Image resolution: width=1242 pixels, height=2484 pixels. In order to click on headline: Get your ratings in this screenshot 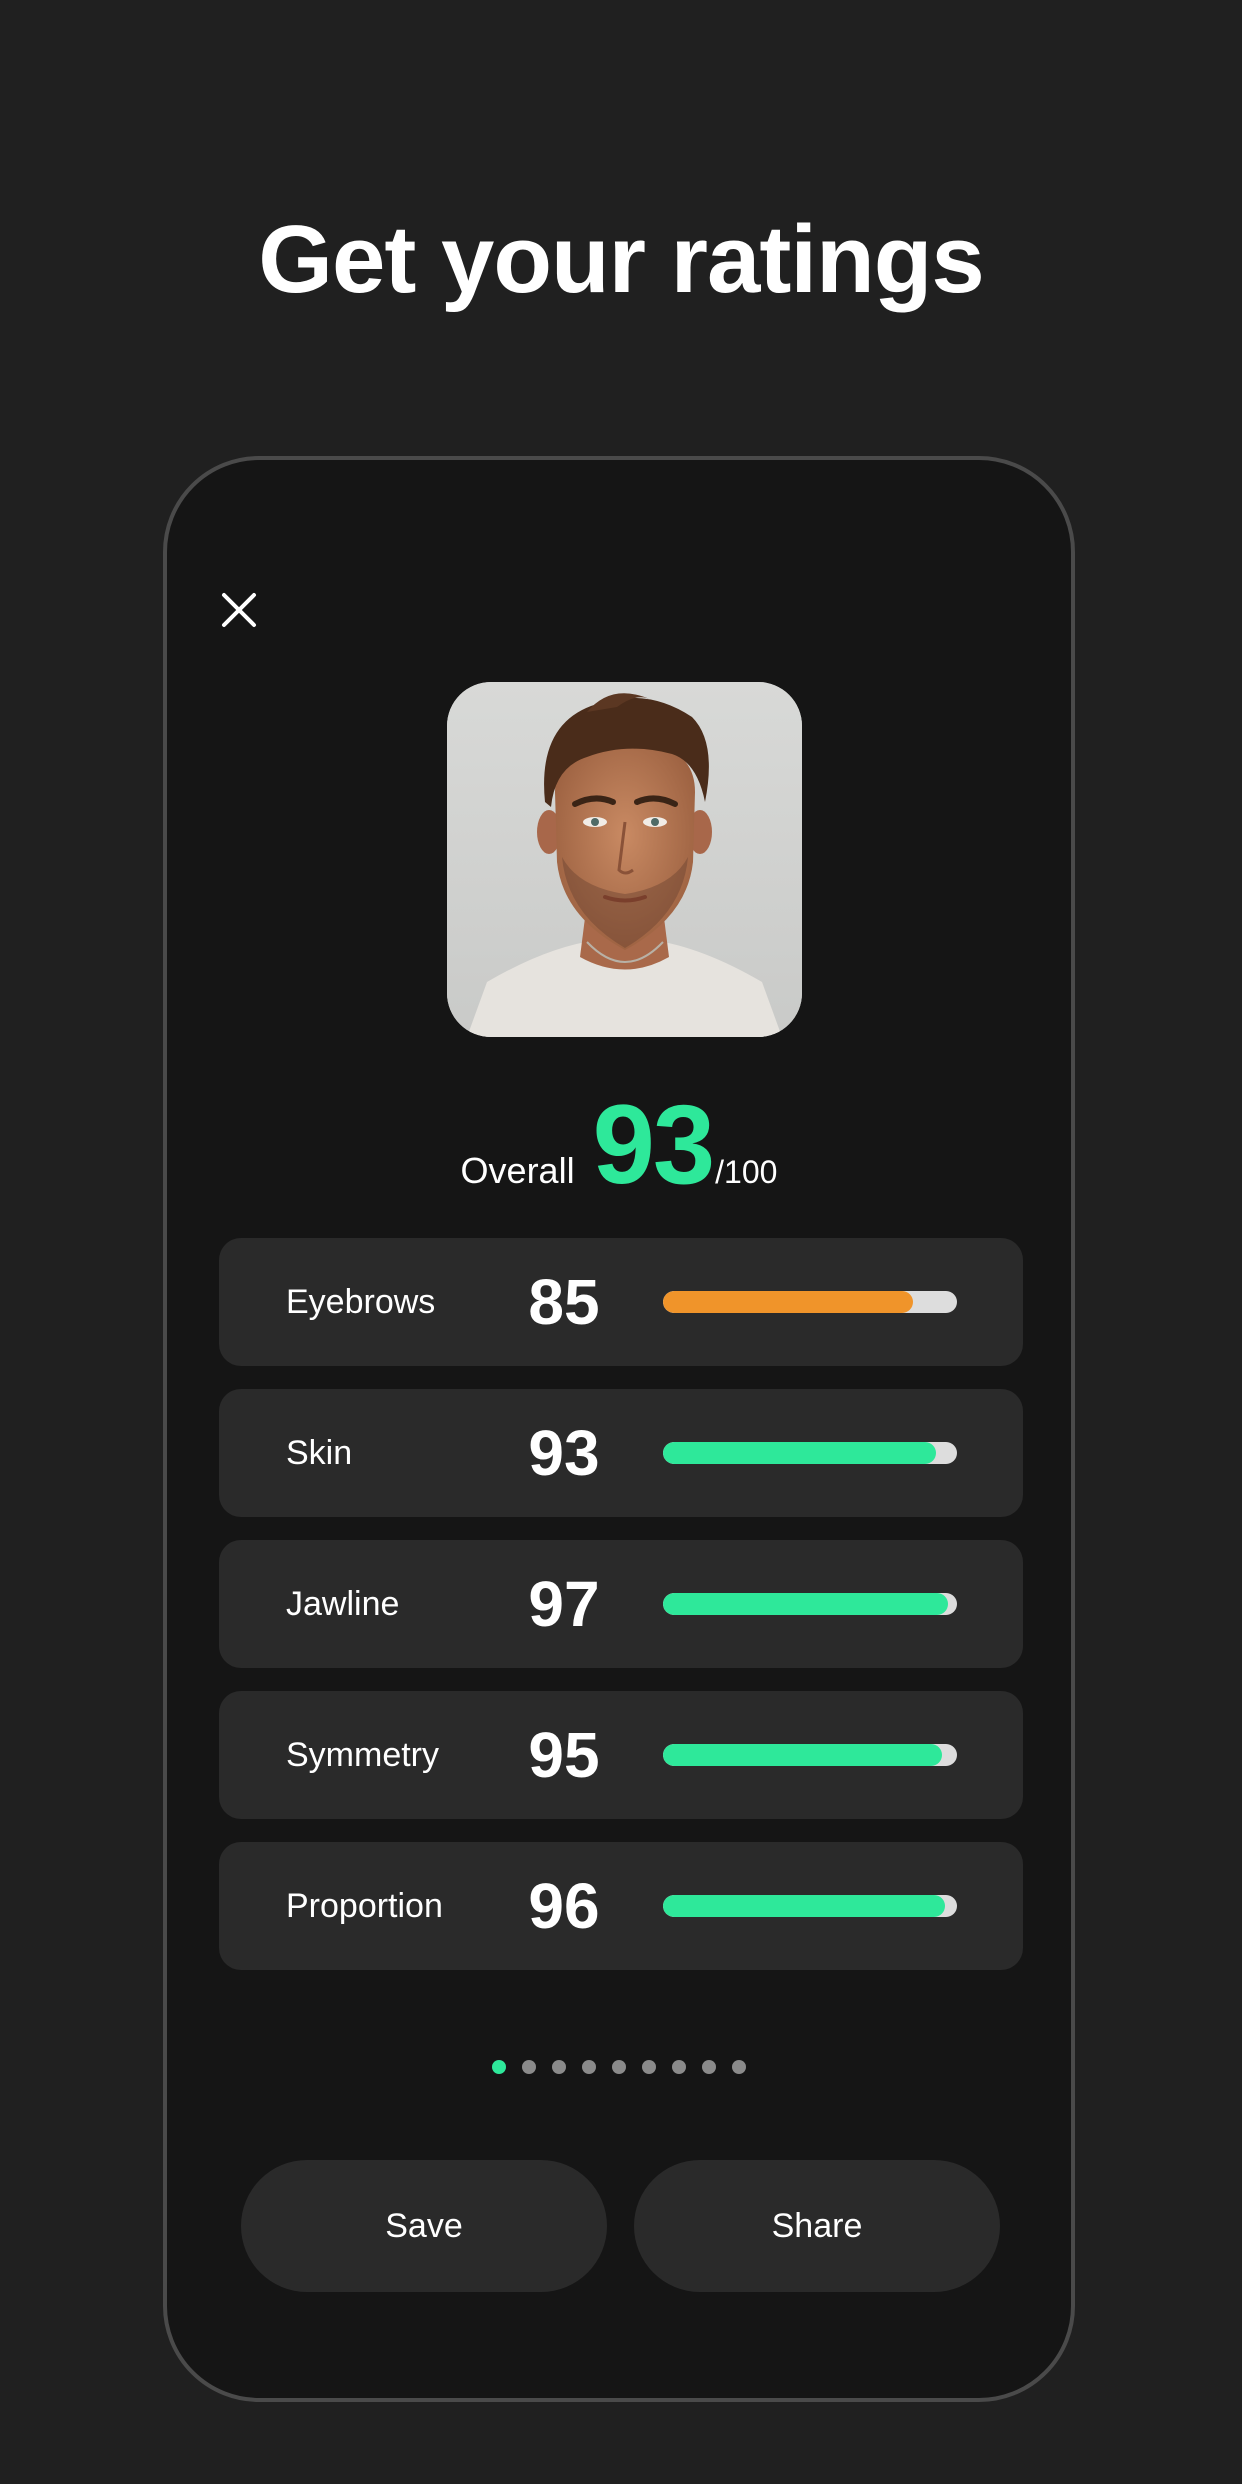, I will do `click(621, 259)`.